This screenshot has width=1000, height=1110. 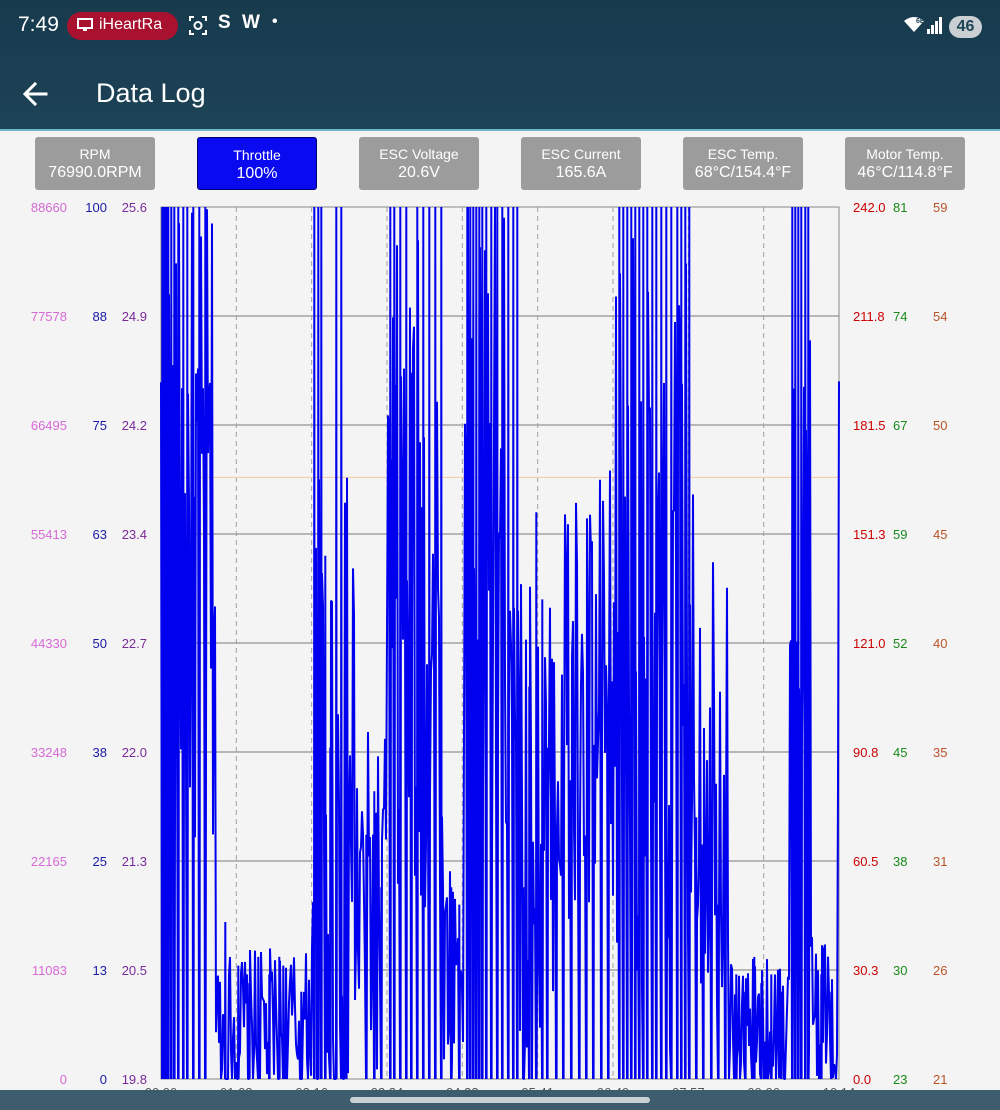 I want to click on metric-value: 68°C/154.4°F, so click(x=743, y=172).